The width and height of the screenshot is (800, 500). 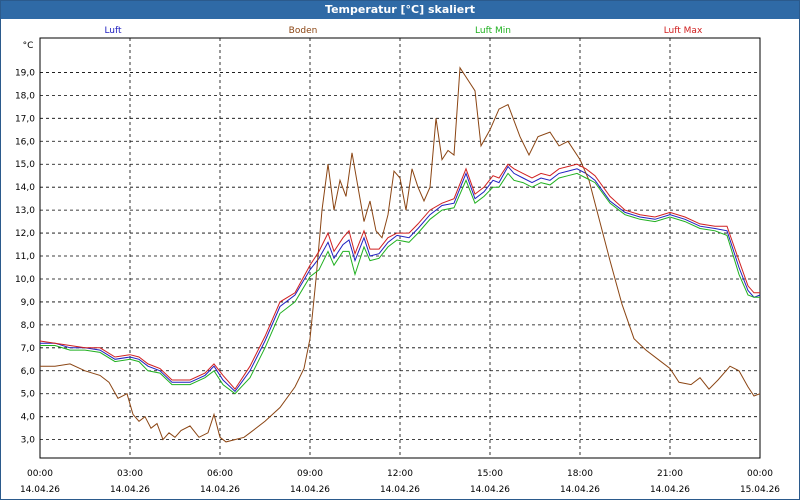 What do you see at coordinates (25, 257) in the screenshot?
I see `y-tick-label: 11,0` at bounding box center [25, 257].